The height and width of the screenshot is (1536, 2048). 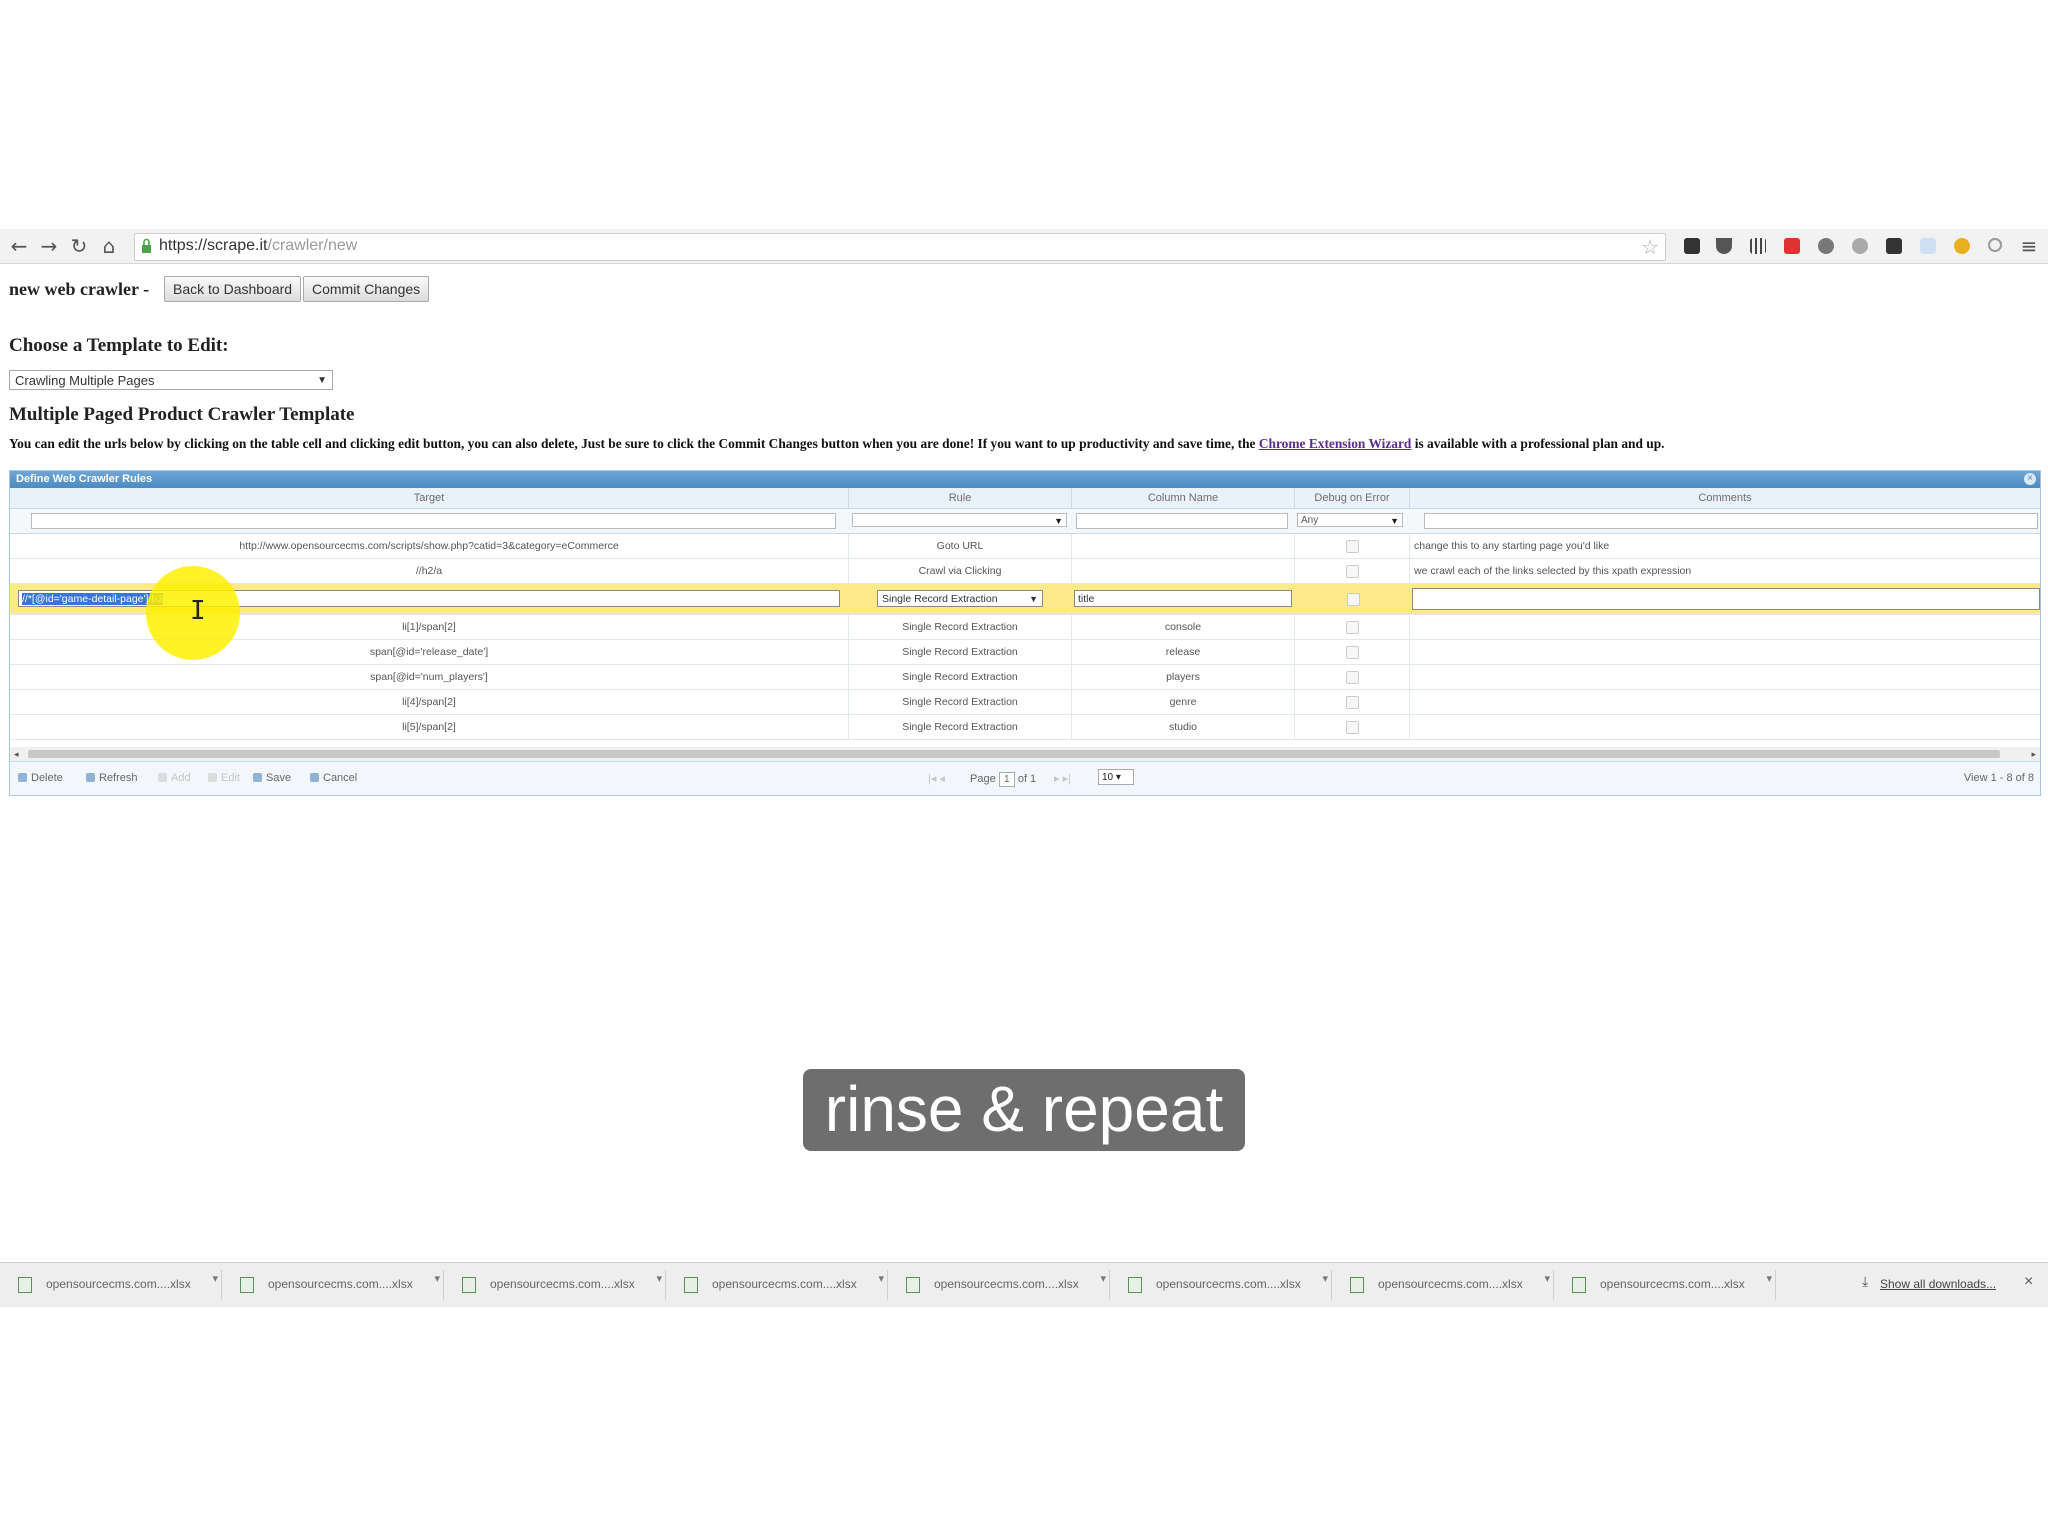 I want to click on rule-filter-select: ▼, so click(x=959, y=520).